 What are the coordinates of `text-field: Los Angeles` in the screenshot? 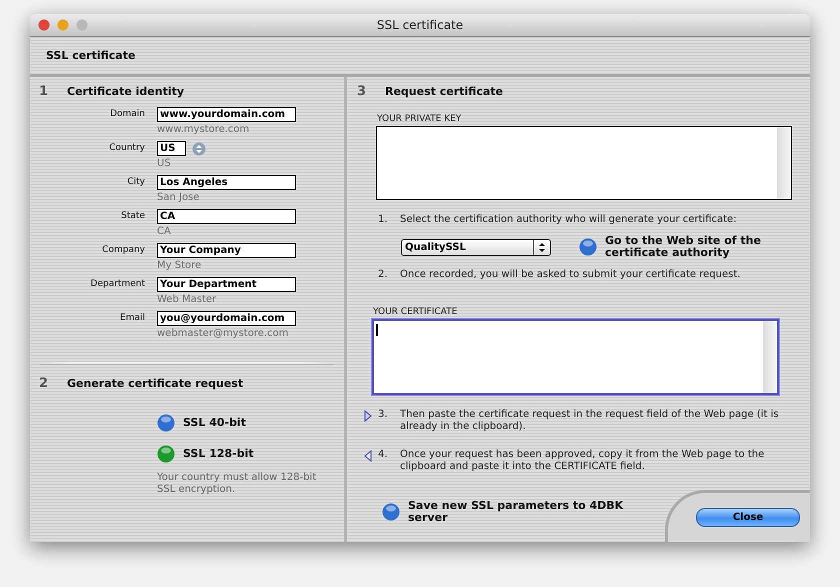 It's located at (226, 182).